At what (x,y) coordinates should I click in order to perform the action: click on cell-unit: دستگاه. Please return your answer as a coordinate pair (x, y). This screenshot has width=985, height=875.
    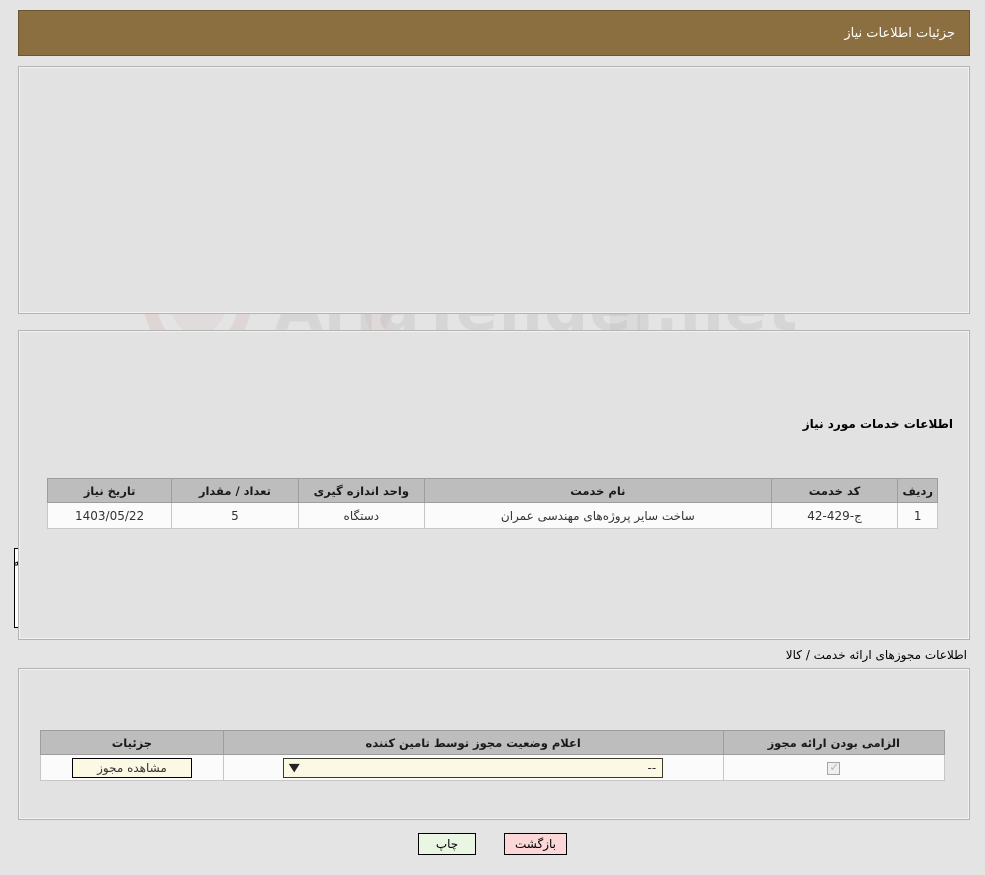
    Looking at the image, I should click on (361, 515).